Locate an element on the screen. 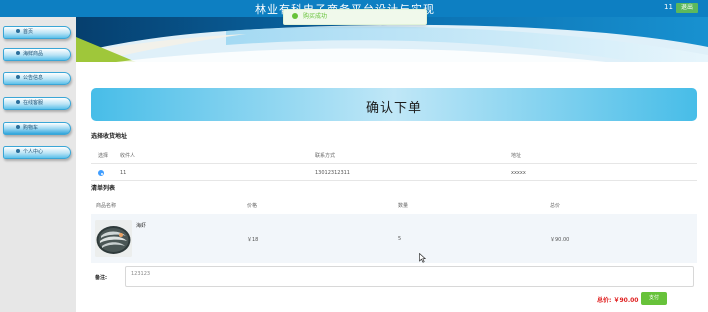 The image size is (708, 312). sidebar: 首页 海鲜商品 公告信息 在线客服 购物车 个人中心 is located at coordinates (38, 164).